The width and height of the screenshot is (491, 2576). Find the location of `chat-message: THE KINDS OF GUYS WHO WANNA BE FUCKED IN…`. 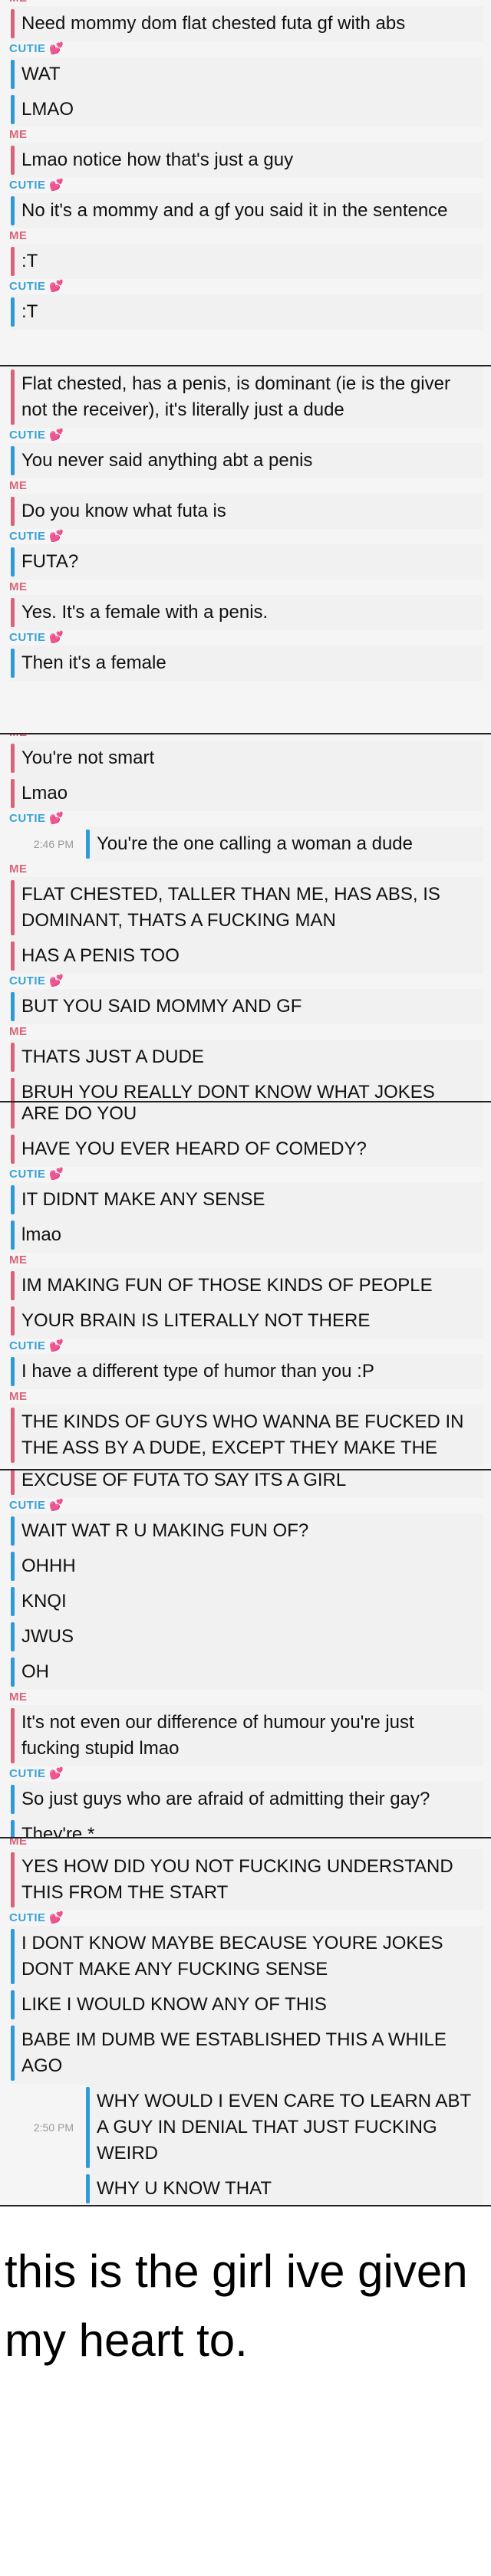

chat-message: THE KINDS OF GUYS WHO WANNA BE FUCKED IN… is located at coordinates (247, 1435).